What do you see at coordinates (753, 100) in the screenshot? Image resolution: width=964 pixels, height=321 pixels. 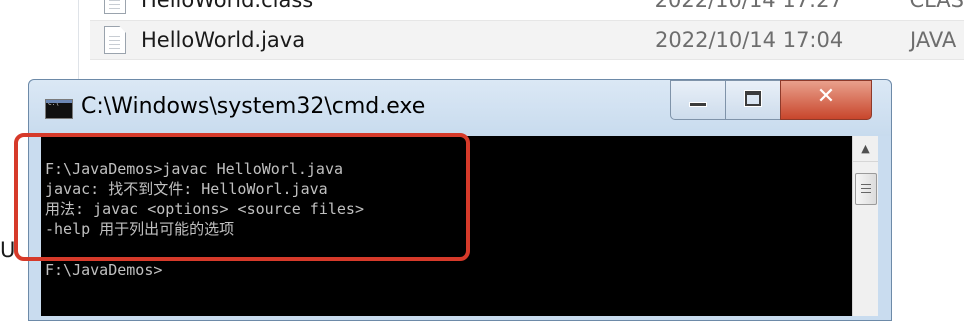 I see `maximize-button` at bounding box center [753, 100].